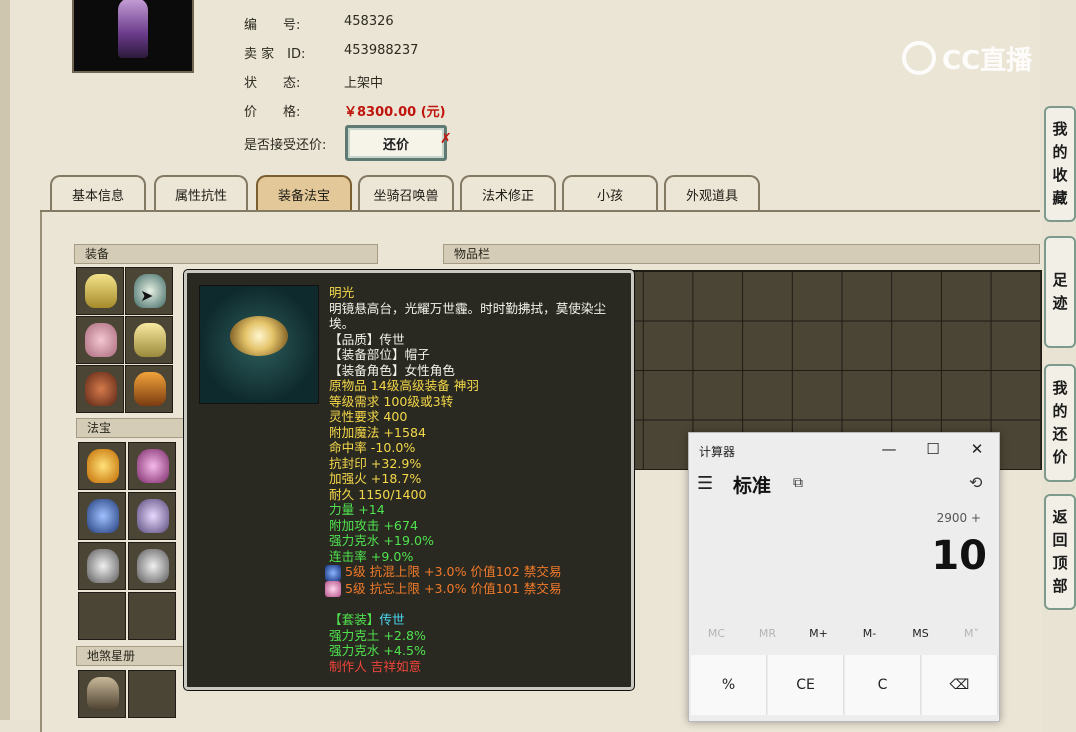 This screenshot has width=1076, height=732. Describe the element at coordinates (717, 452) in the screenshot. I see `calculator-title: 计算器` at that location.